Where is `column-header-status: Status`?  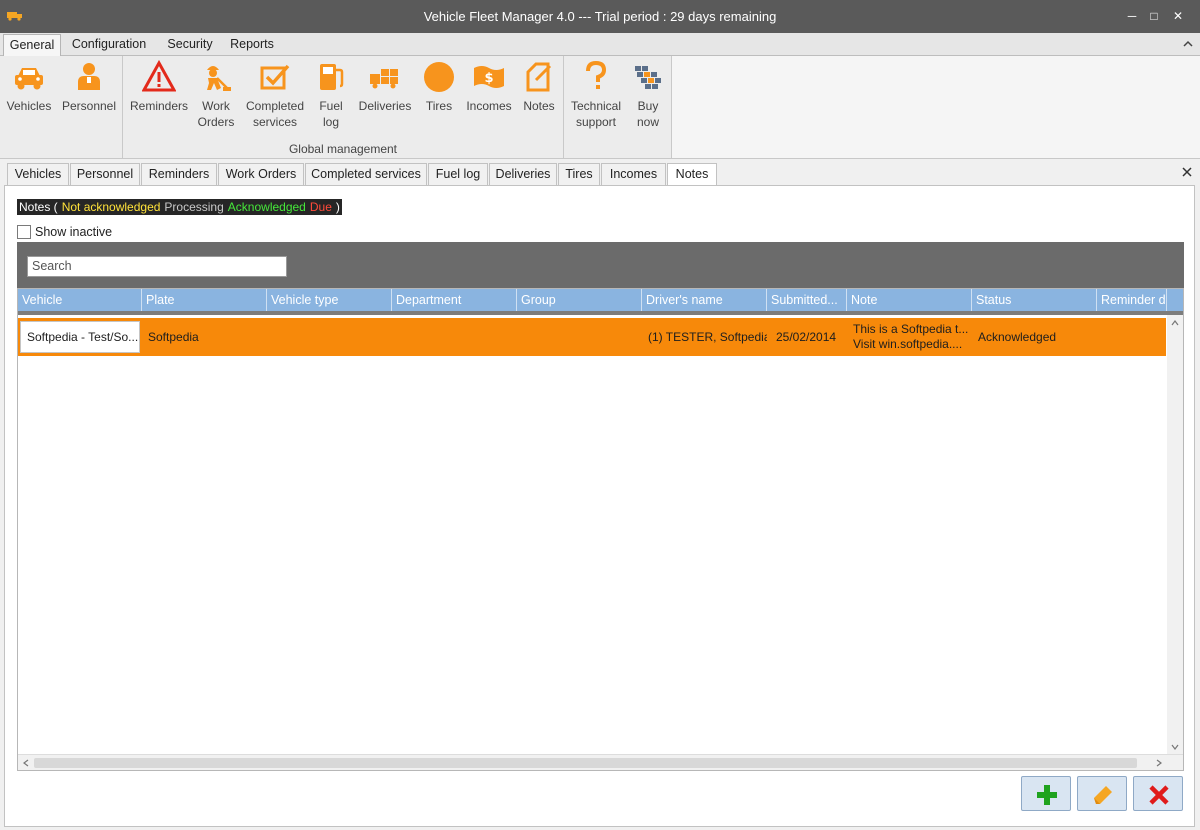 column-header-status: Status is located at coordinates (1034, 300).